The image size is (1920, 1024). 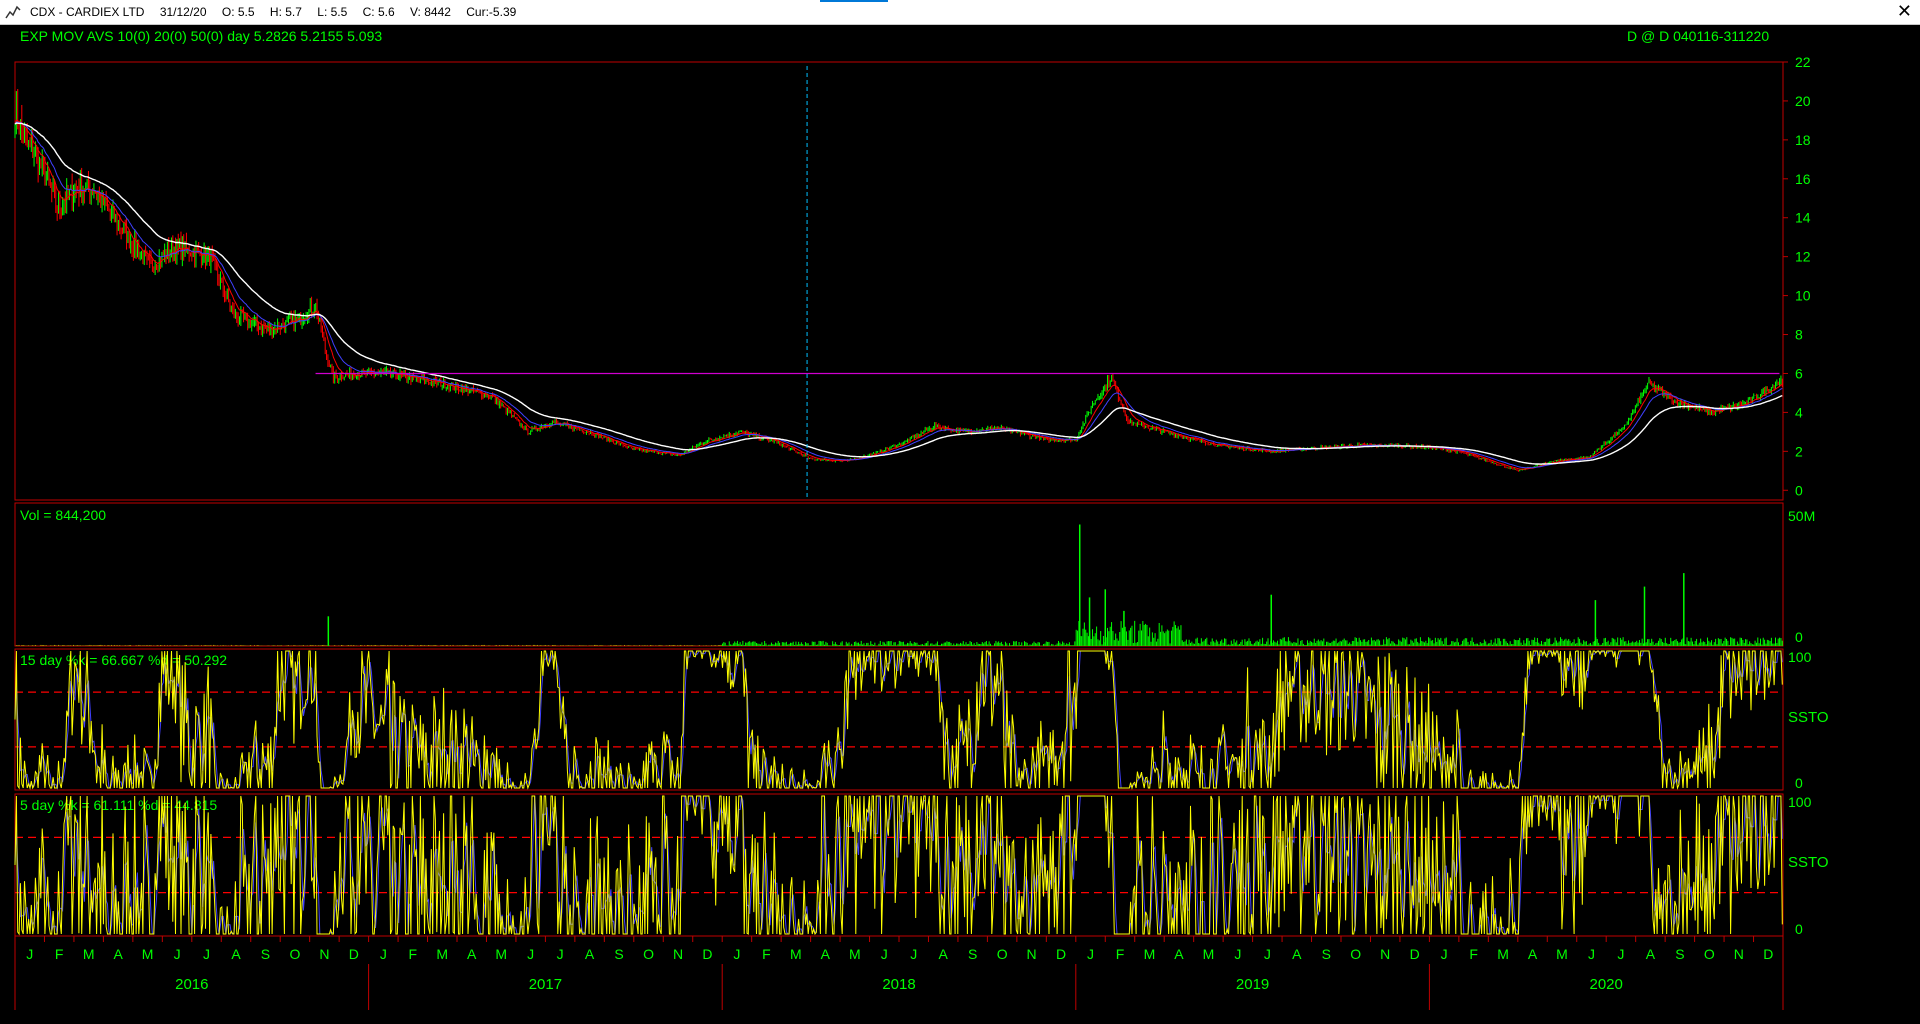 I want to click on price-y-tick-label: 4, so click(x=1799, y=412).